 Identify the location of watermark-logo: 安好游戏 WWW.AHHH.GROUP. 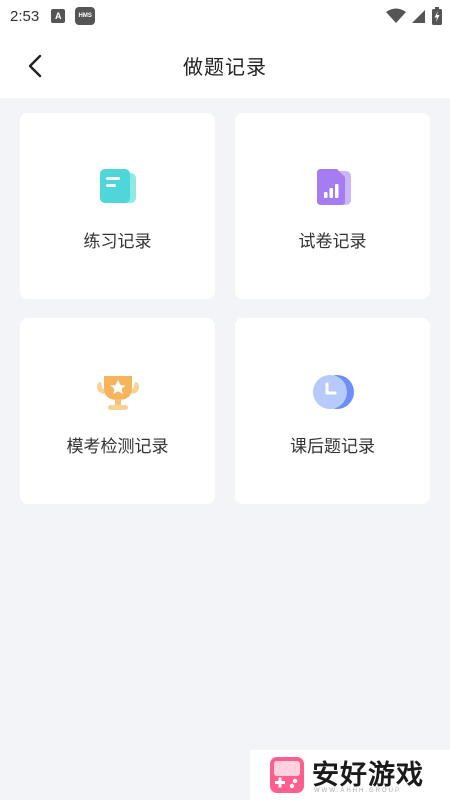
(350, 775).